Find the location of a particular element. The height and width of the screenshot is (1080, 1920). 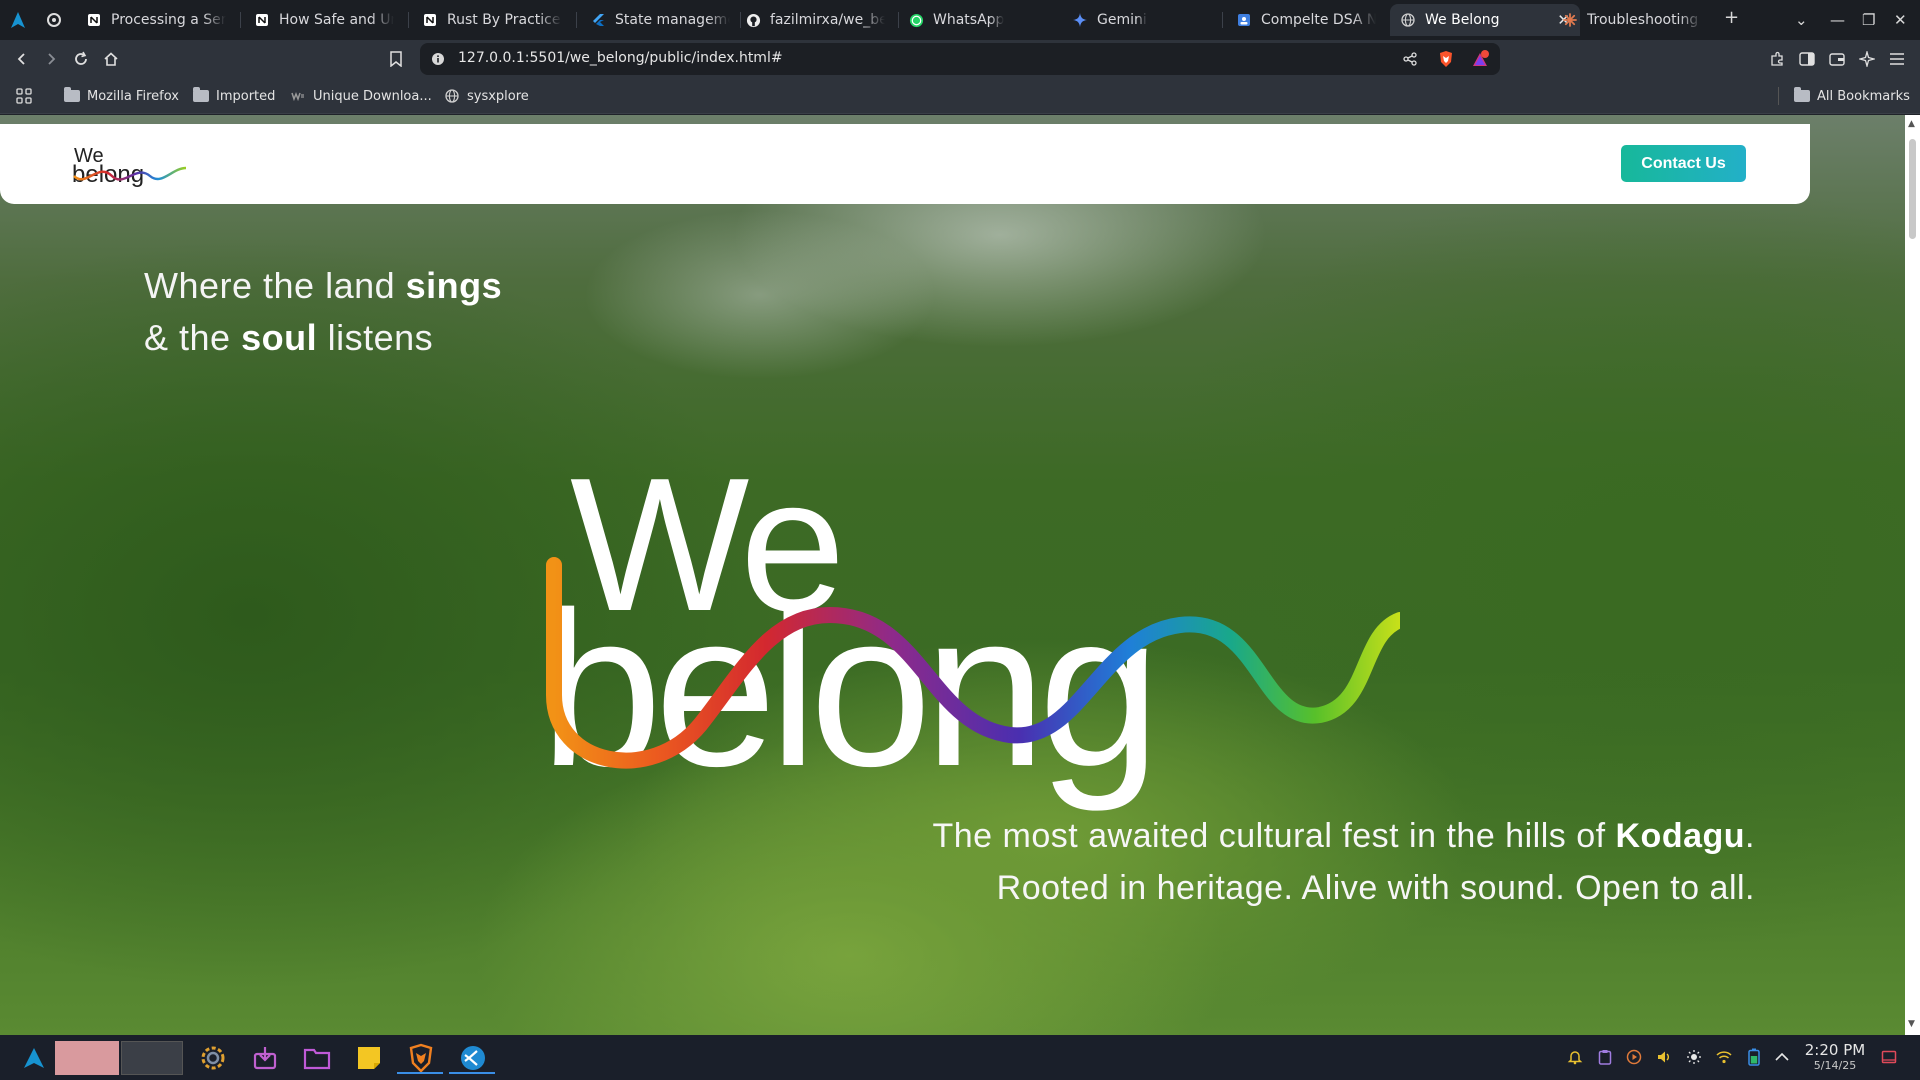

tab-search-icon is located at coordinates (54, 20).